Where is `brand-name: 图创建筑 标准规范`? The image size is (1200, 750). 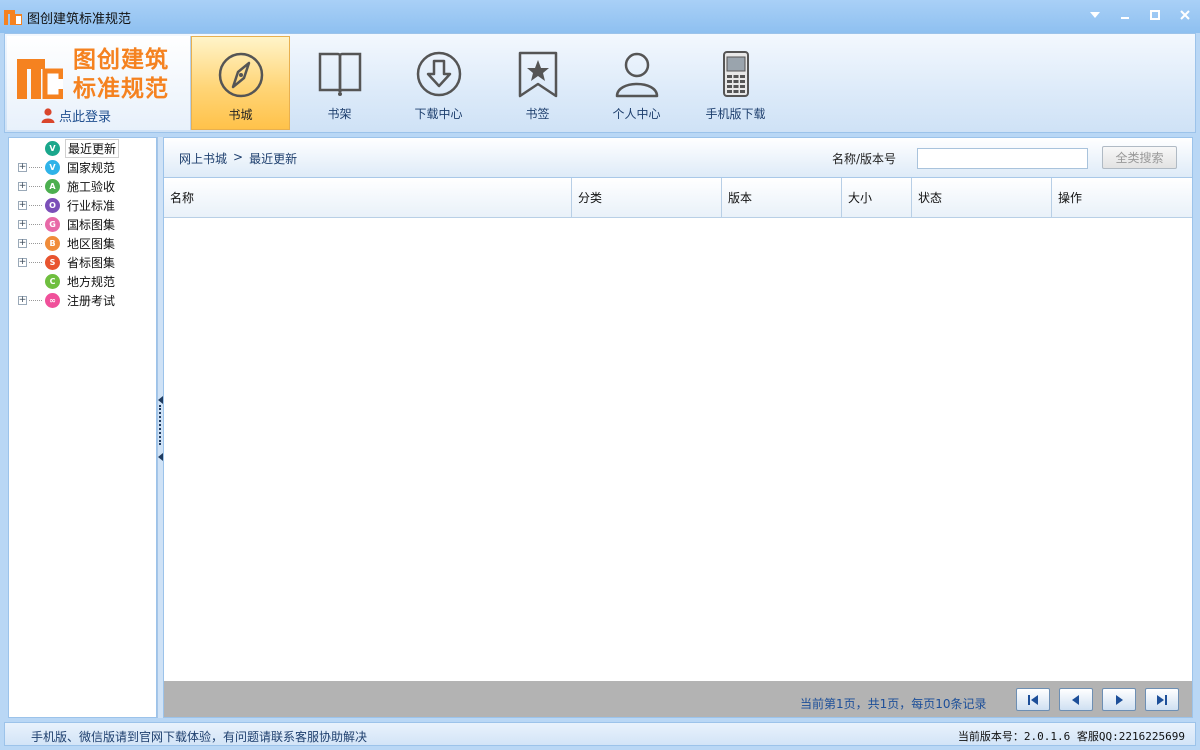 brand-name: 图创建筑 标准规范 is located at coordinates (121, 75).